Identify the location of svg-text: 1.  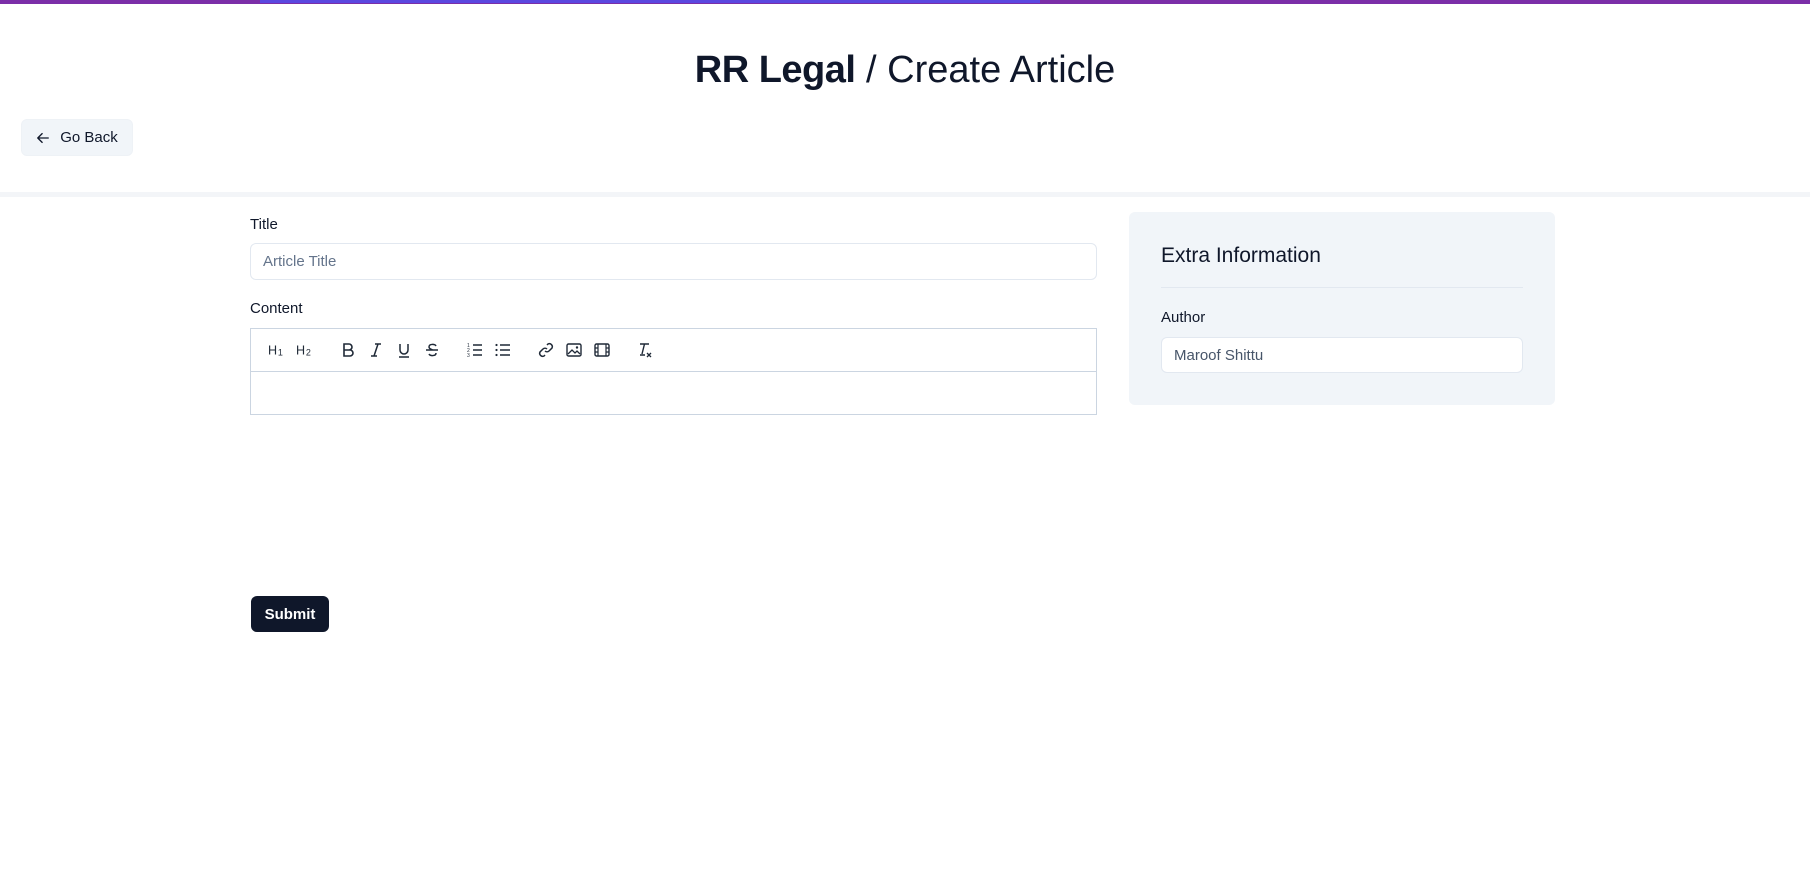
(280, 352).